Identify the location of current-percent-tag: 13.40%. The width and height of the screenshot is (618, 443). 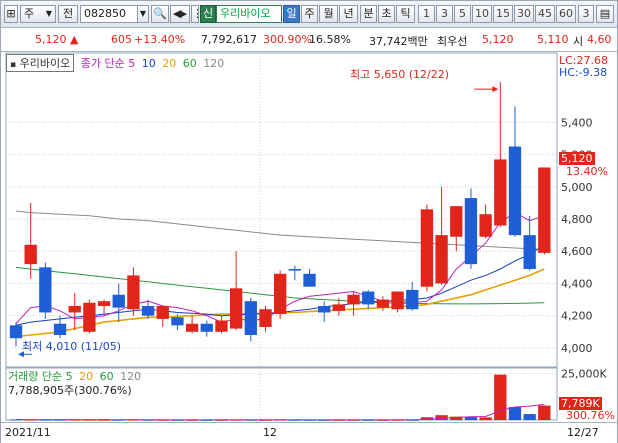
(587, 171).